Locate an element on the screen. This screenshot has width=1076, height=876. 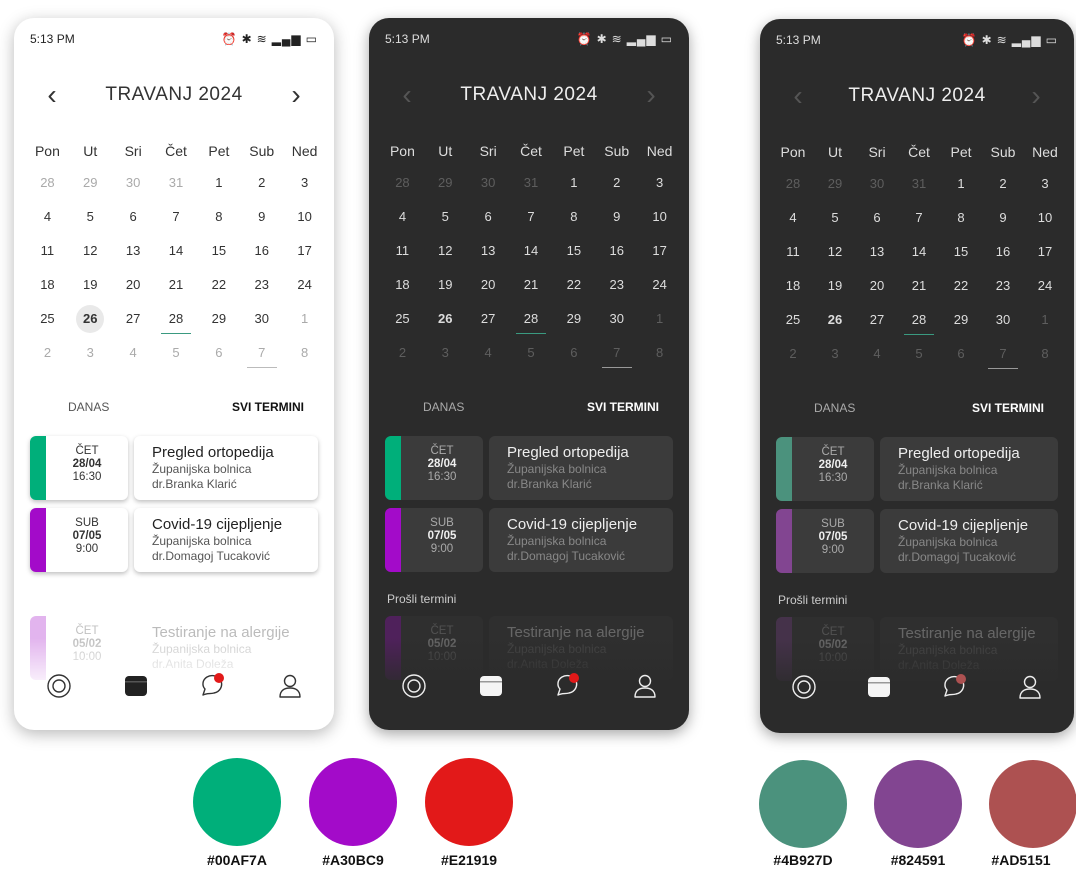
calendar-day: 17 is located at coordinates (304, 251).